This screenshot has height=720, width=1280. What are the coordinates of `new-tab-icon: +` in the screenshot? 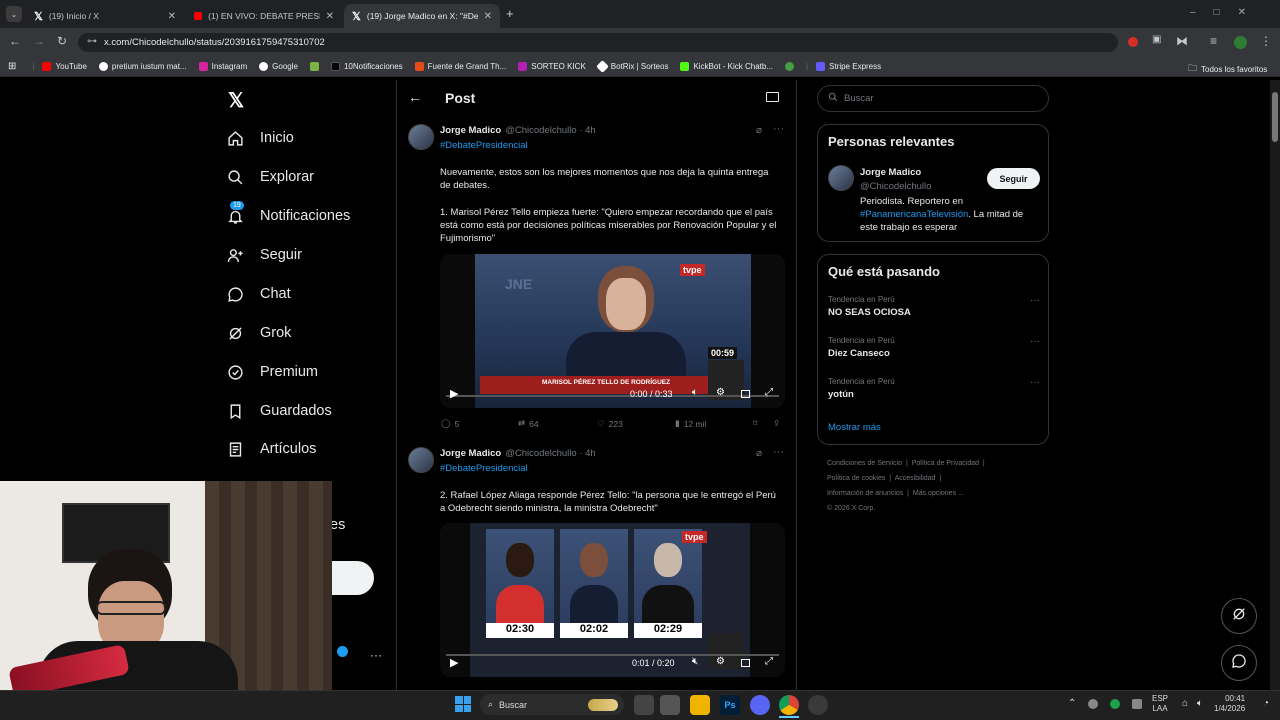 It's located at (510, 13).